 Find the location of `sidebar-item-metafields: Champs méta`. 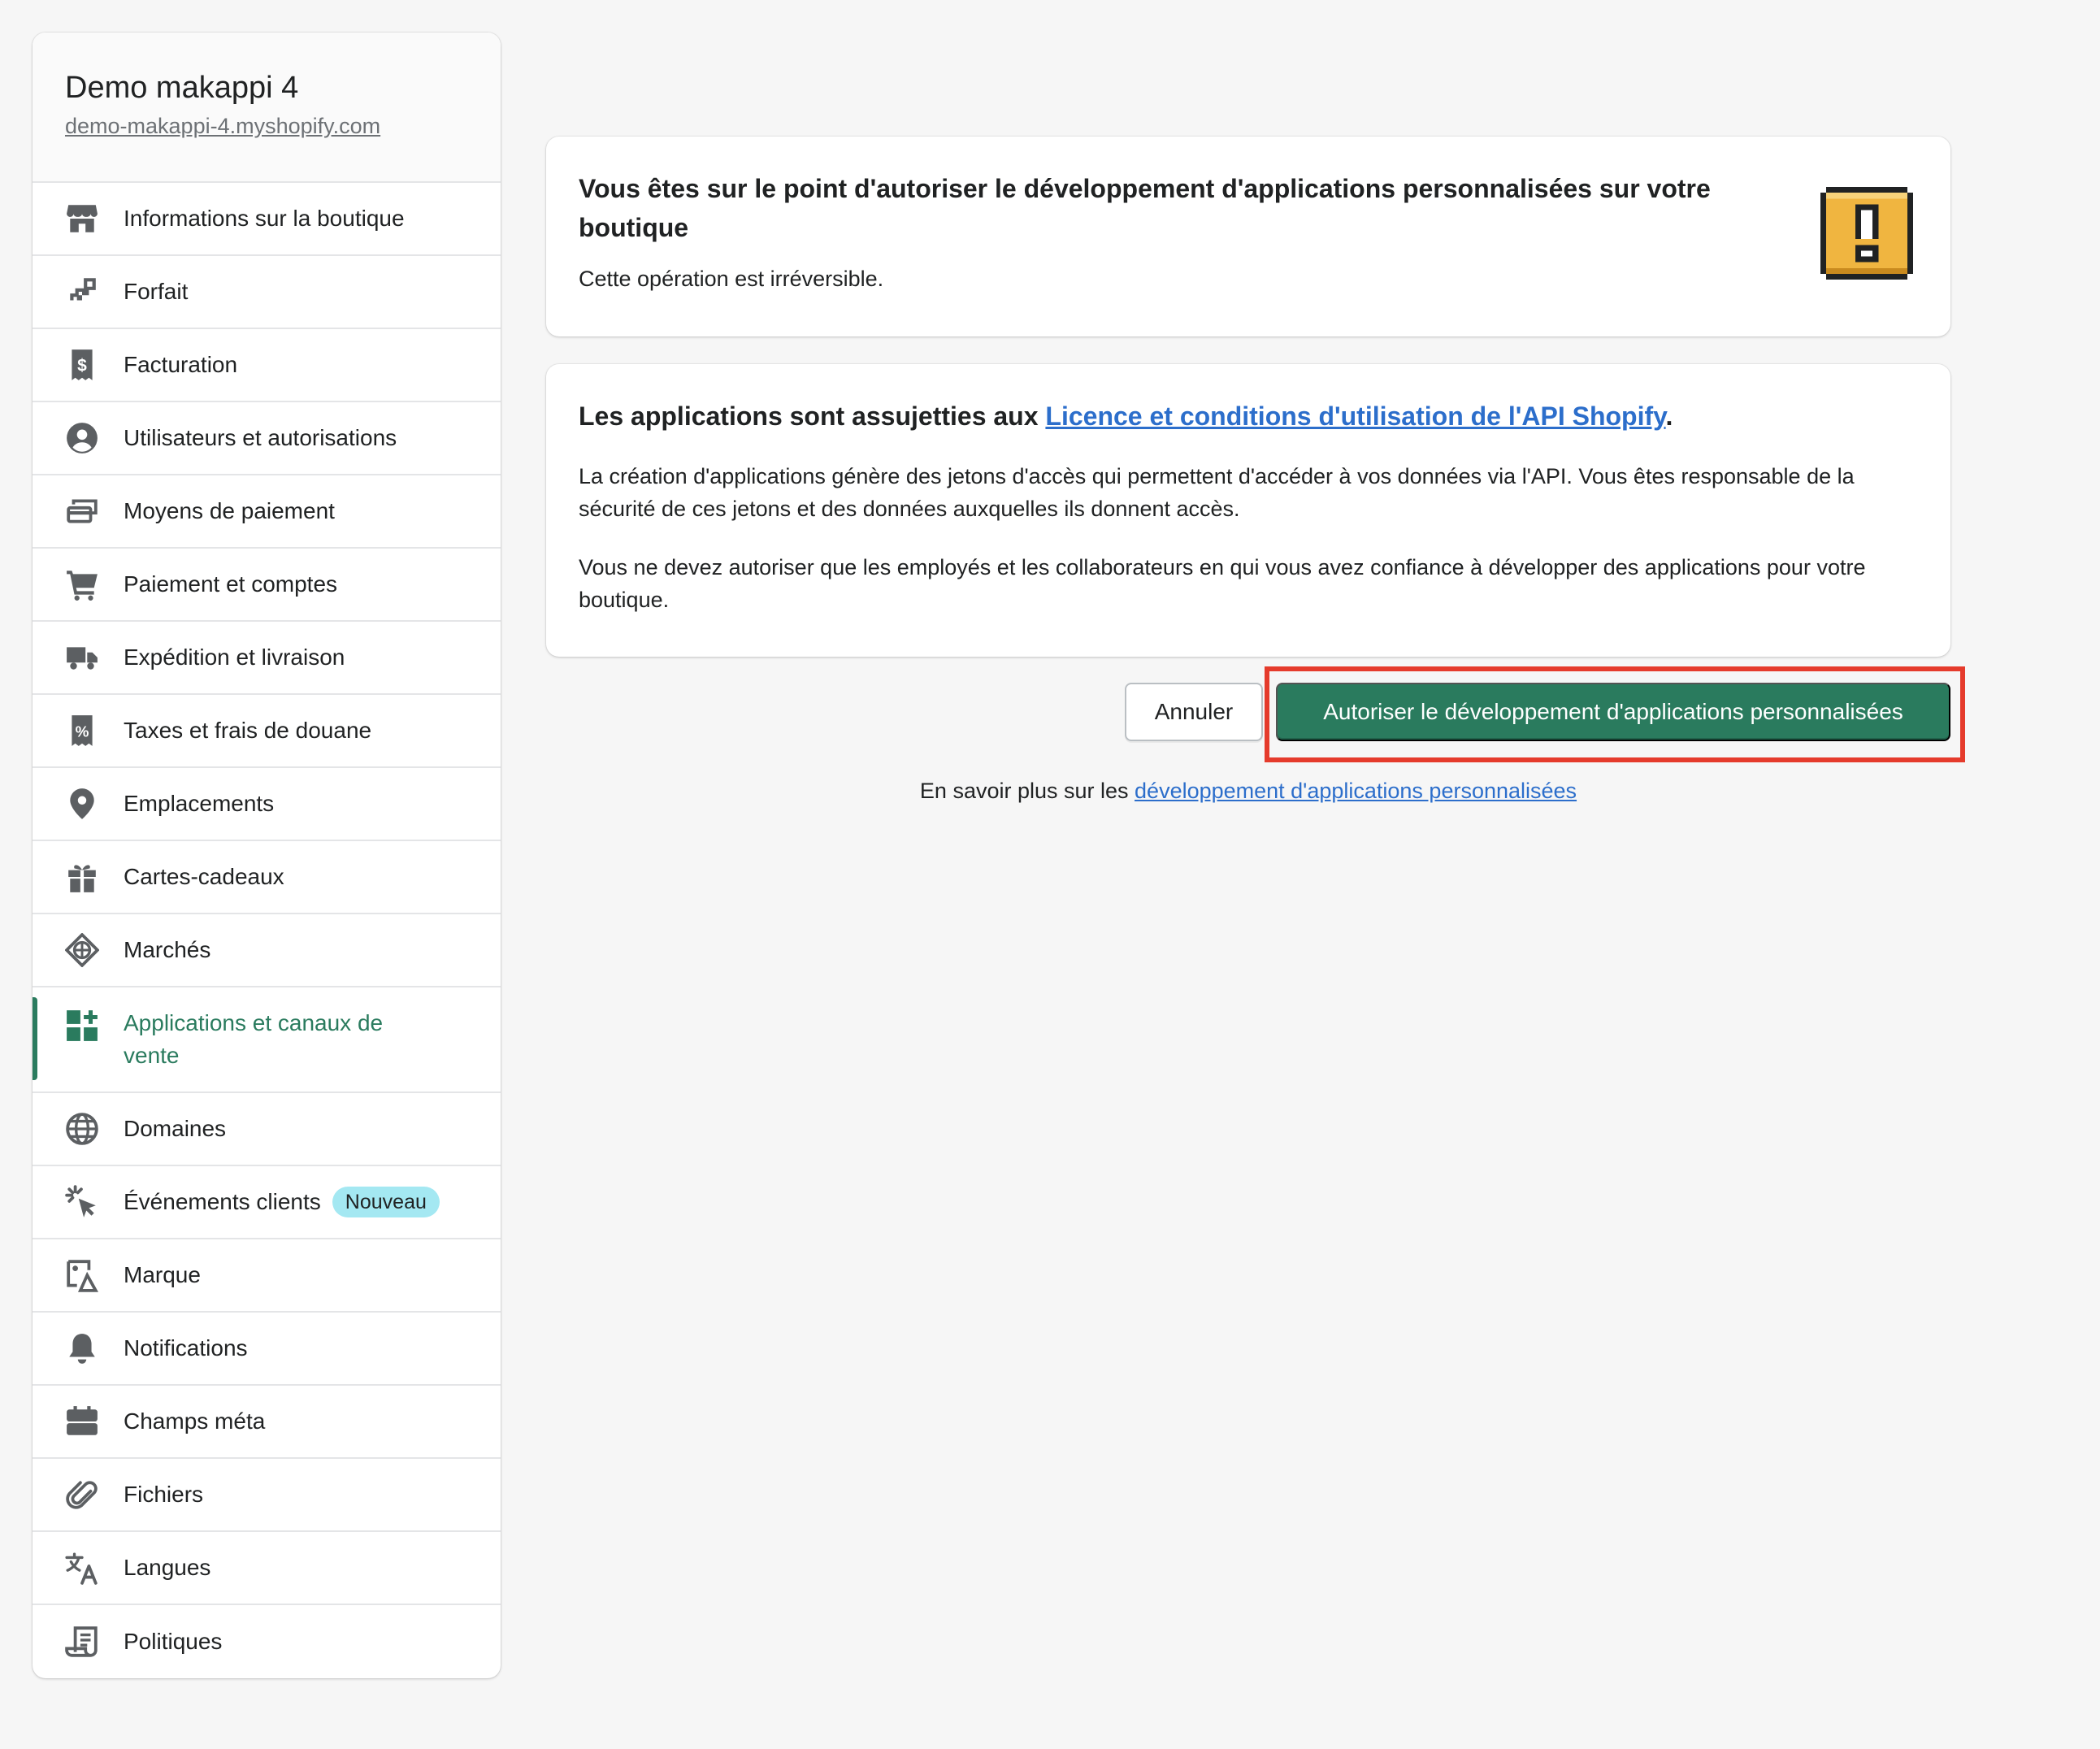

sidebar-item-metafields: Champs méta is located at coordinates (267, 1422).